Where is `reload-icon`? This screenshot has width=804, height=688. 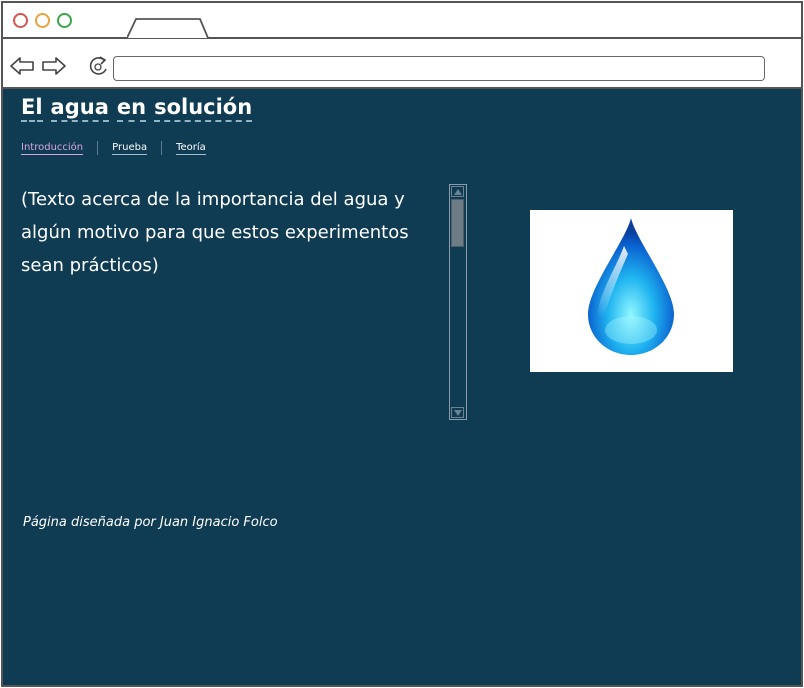 reload-icon is located at coordinates (99, 66).